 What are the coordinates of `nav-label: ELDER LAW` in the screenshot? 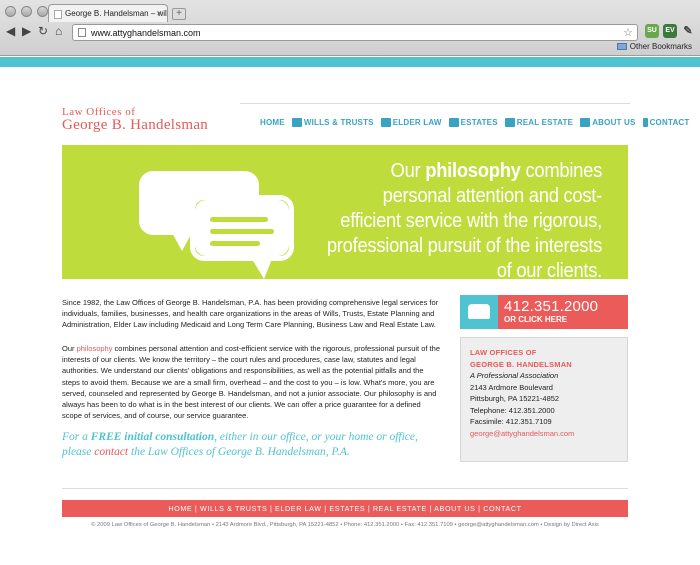 It's located at (417, 122).